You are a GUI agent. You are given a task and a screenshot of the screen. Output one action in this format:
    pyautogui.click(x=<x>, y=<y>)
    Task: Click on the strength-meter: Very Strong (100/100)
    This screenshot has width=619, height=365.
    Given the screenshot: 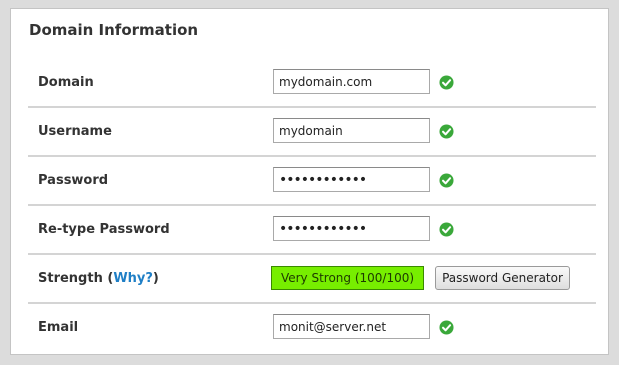 What is the action you would take?
    pyautogui.click(x=347, y=278)
    